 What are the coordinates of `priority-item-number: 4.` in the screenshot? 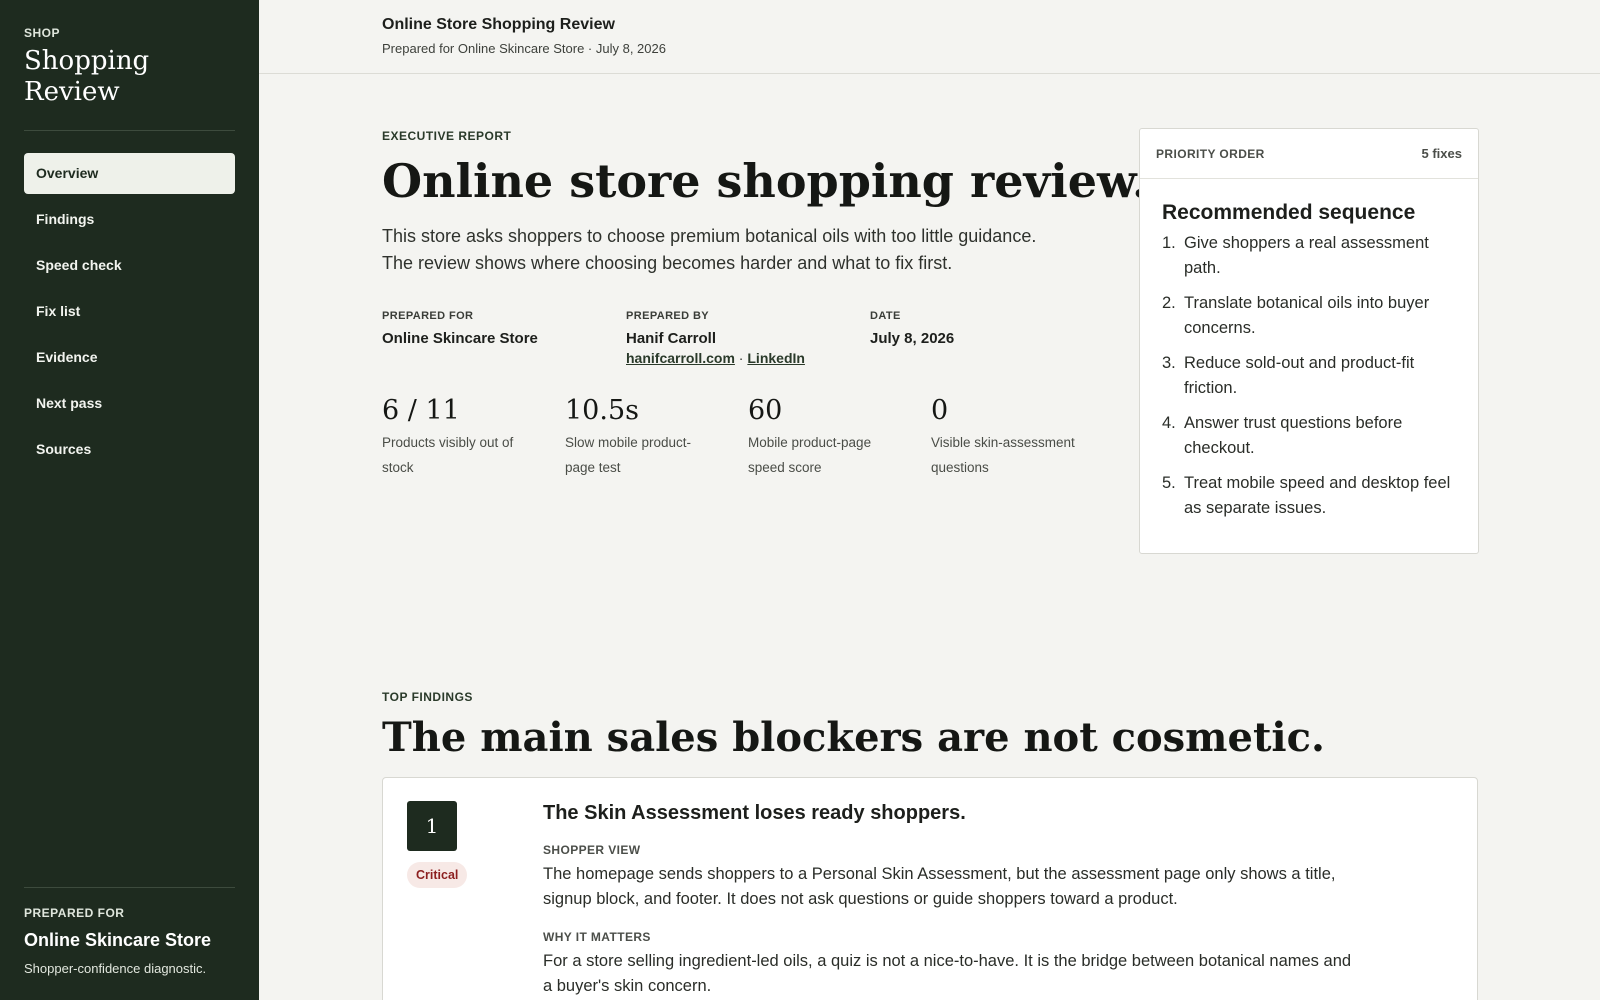 It's located at (1169, 423).